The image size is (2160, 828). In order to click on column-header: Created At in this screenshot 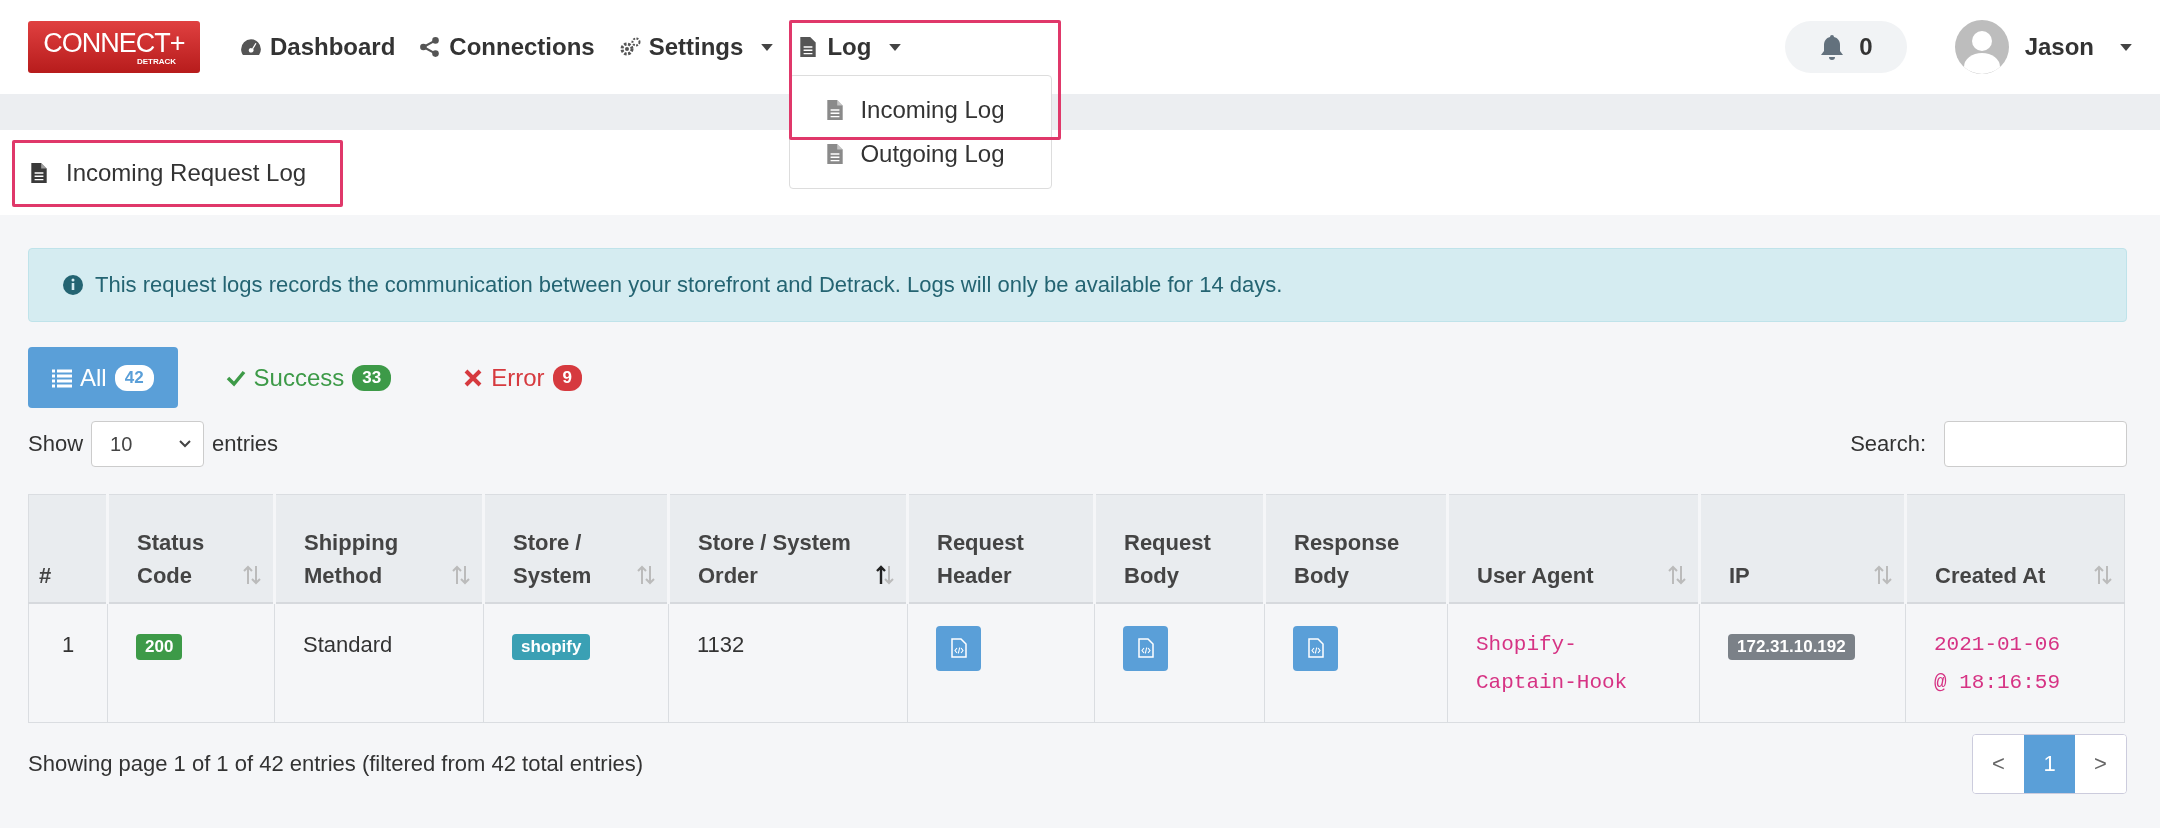, I will do `click(2015, 548)`.